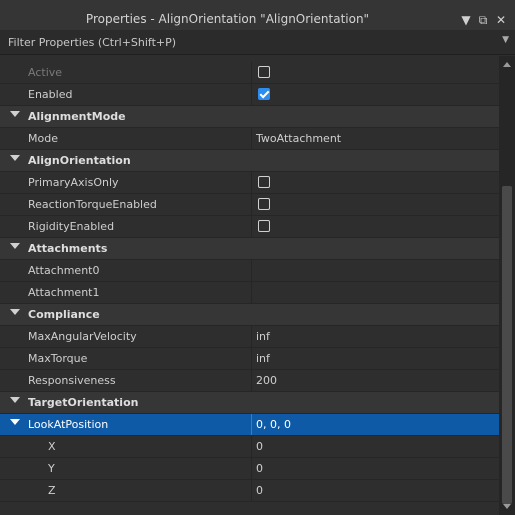 This screenshot has height=515, width=515. What do you see at coordinates (249, 183) in the screenshot?
I see `property-row-primaryaxisonly: PrimaryAxisOnly` at bounding box center [249, 183].